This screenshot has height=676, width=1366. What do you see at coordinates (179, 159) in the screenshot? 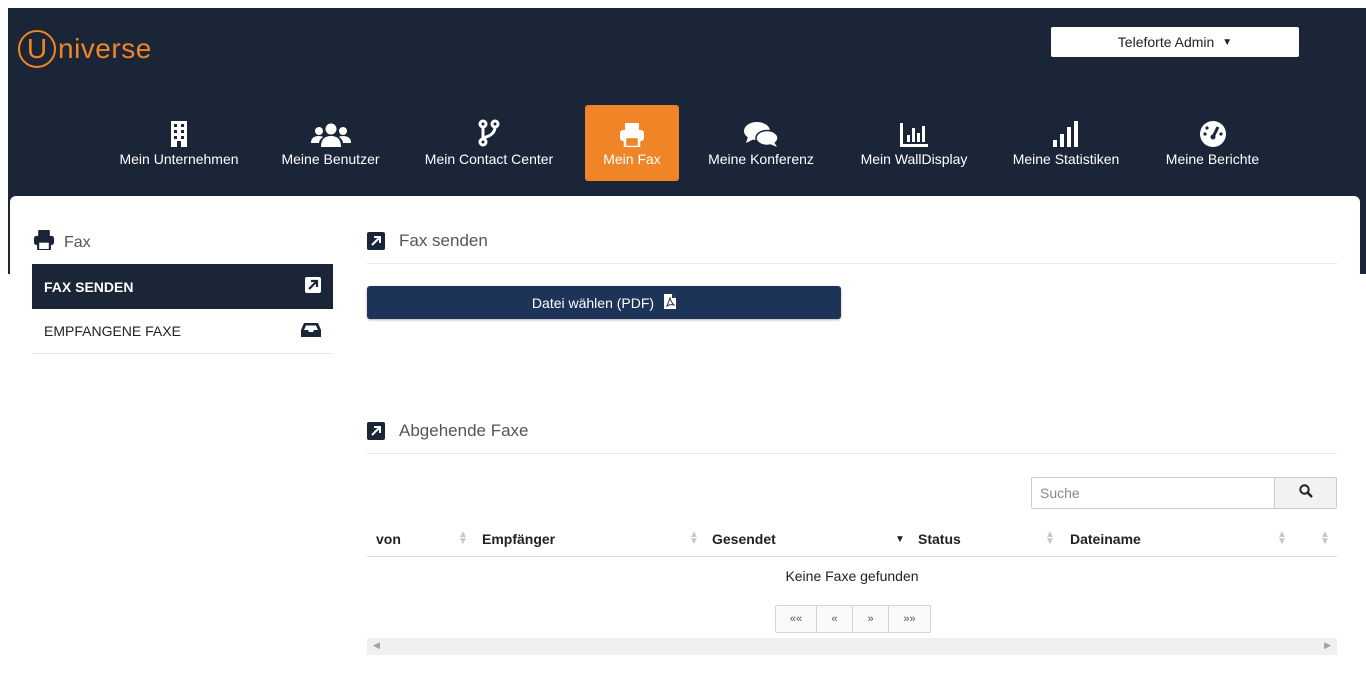
I see `nav-label: Mein Unternehmen` at bounding box center [179, 159].